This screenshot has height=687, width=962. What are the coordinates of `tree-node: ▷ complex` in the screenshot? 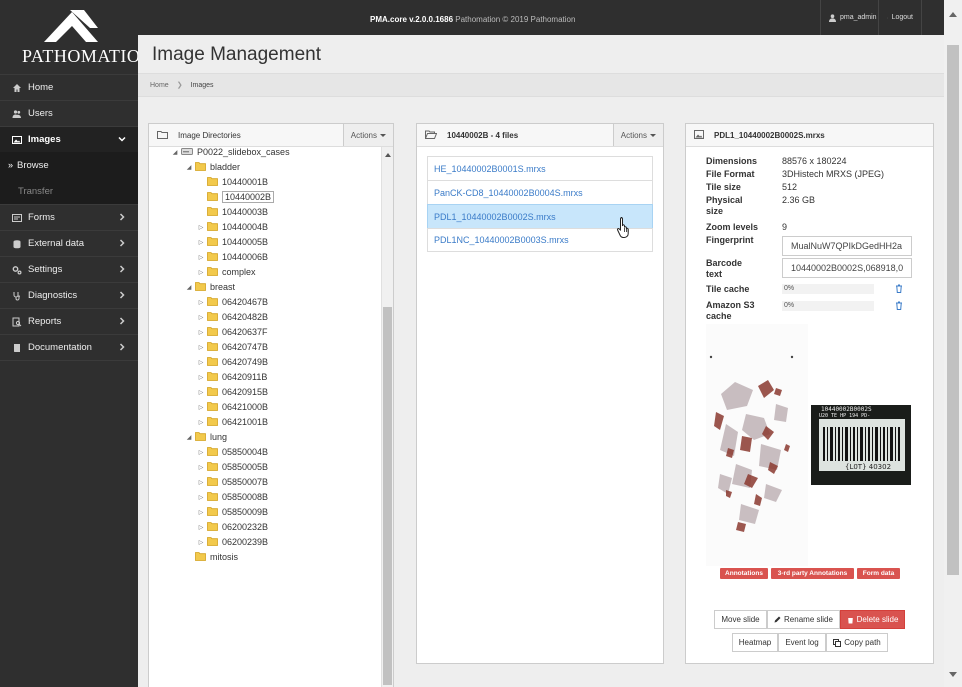 It's located at (226, 272).